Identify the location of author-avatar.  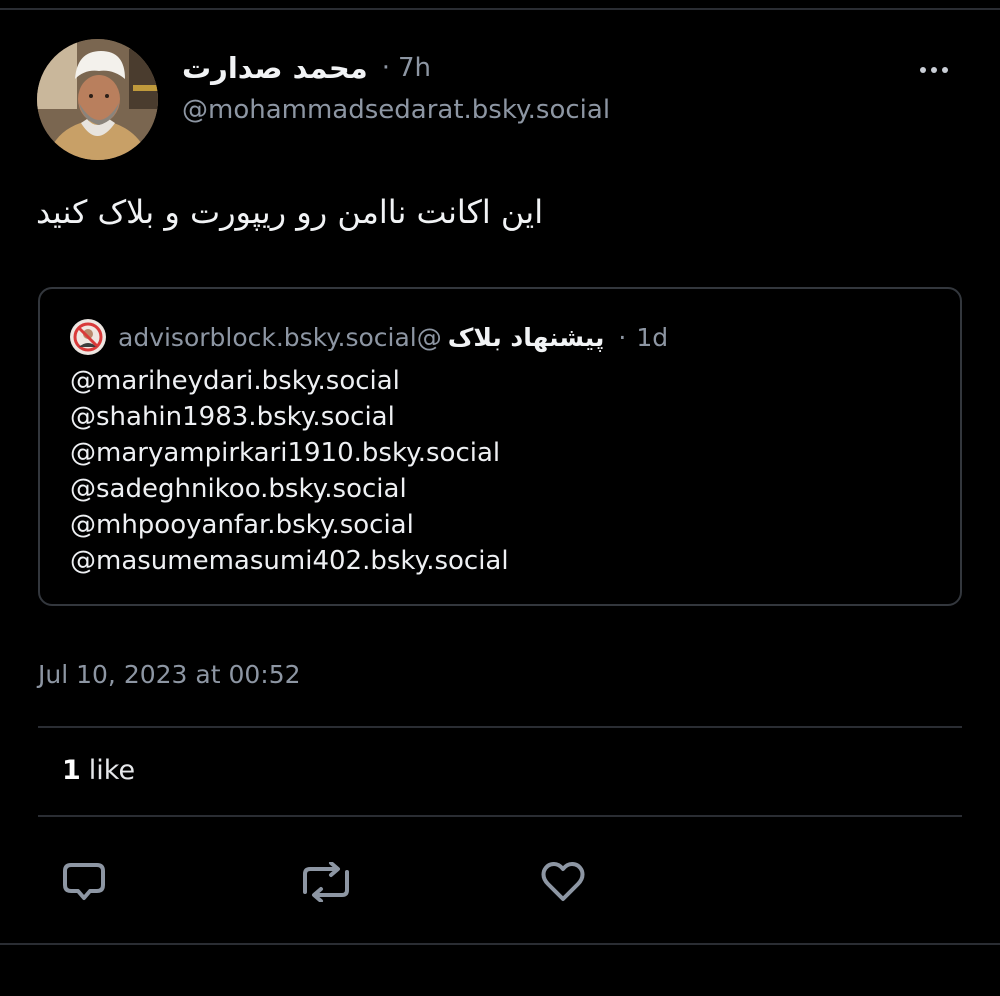
(97, 99).